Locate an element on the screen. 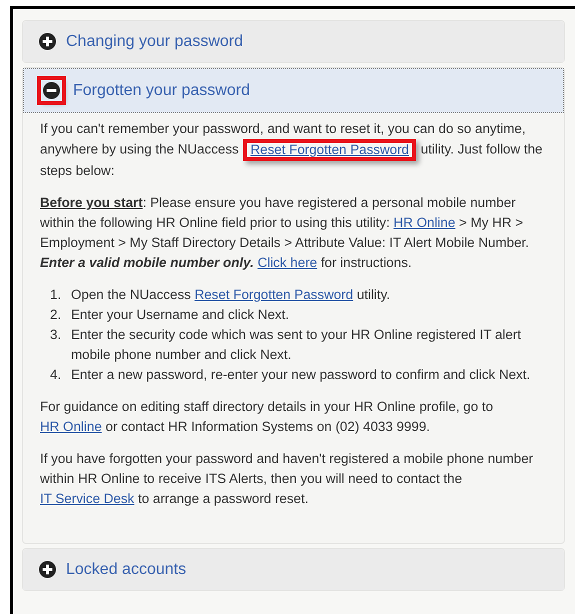 This screenshot has width=575, height=614. paragraph: For guidance on editing staff directory details in your HR Online profile, go to HR Online or contact HR Information Systems on (02) 4033 9999. is located at coordinates (267, 417).